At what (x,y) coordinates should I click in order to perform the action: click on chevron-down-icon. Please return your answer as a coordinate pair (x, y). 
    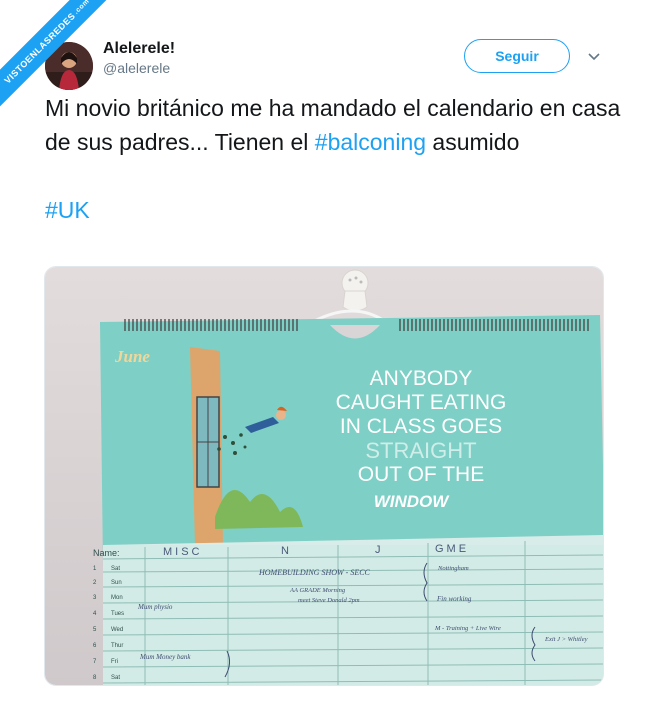
    Looking at the image, I should click on (594, 56).